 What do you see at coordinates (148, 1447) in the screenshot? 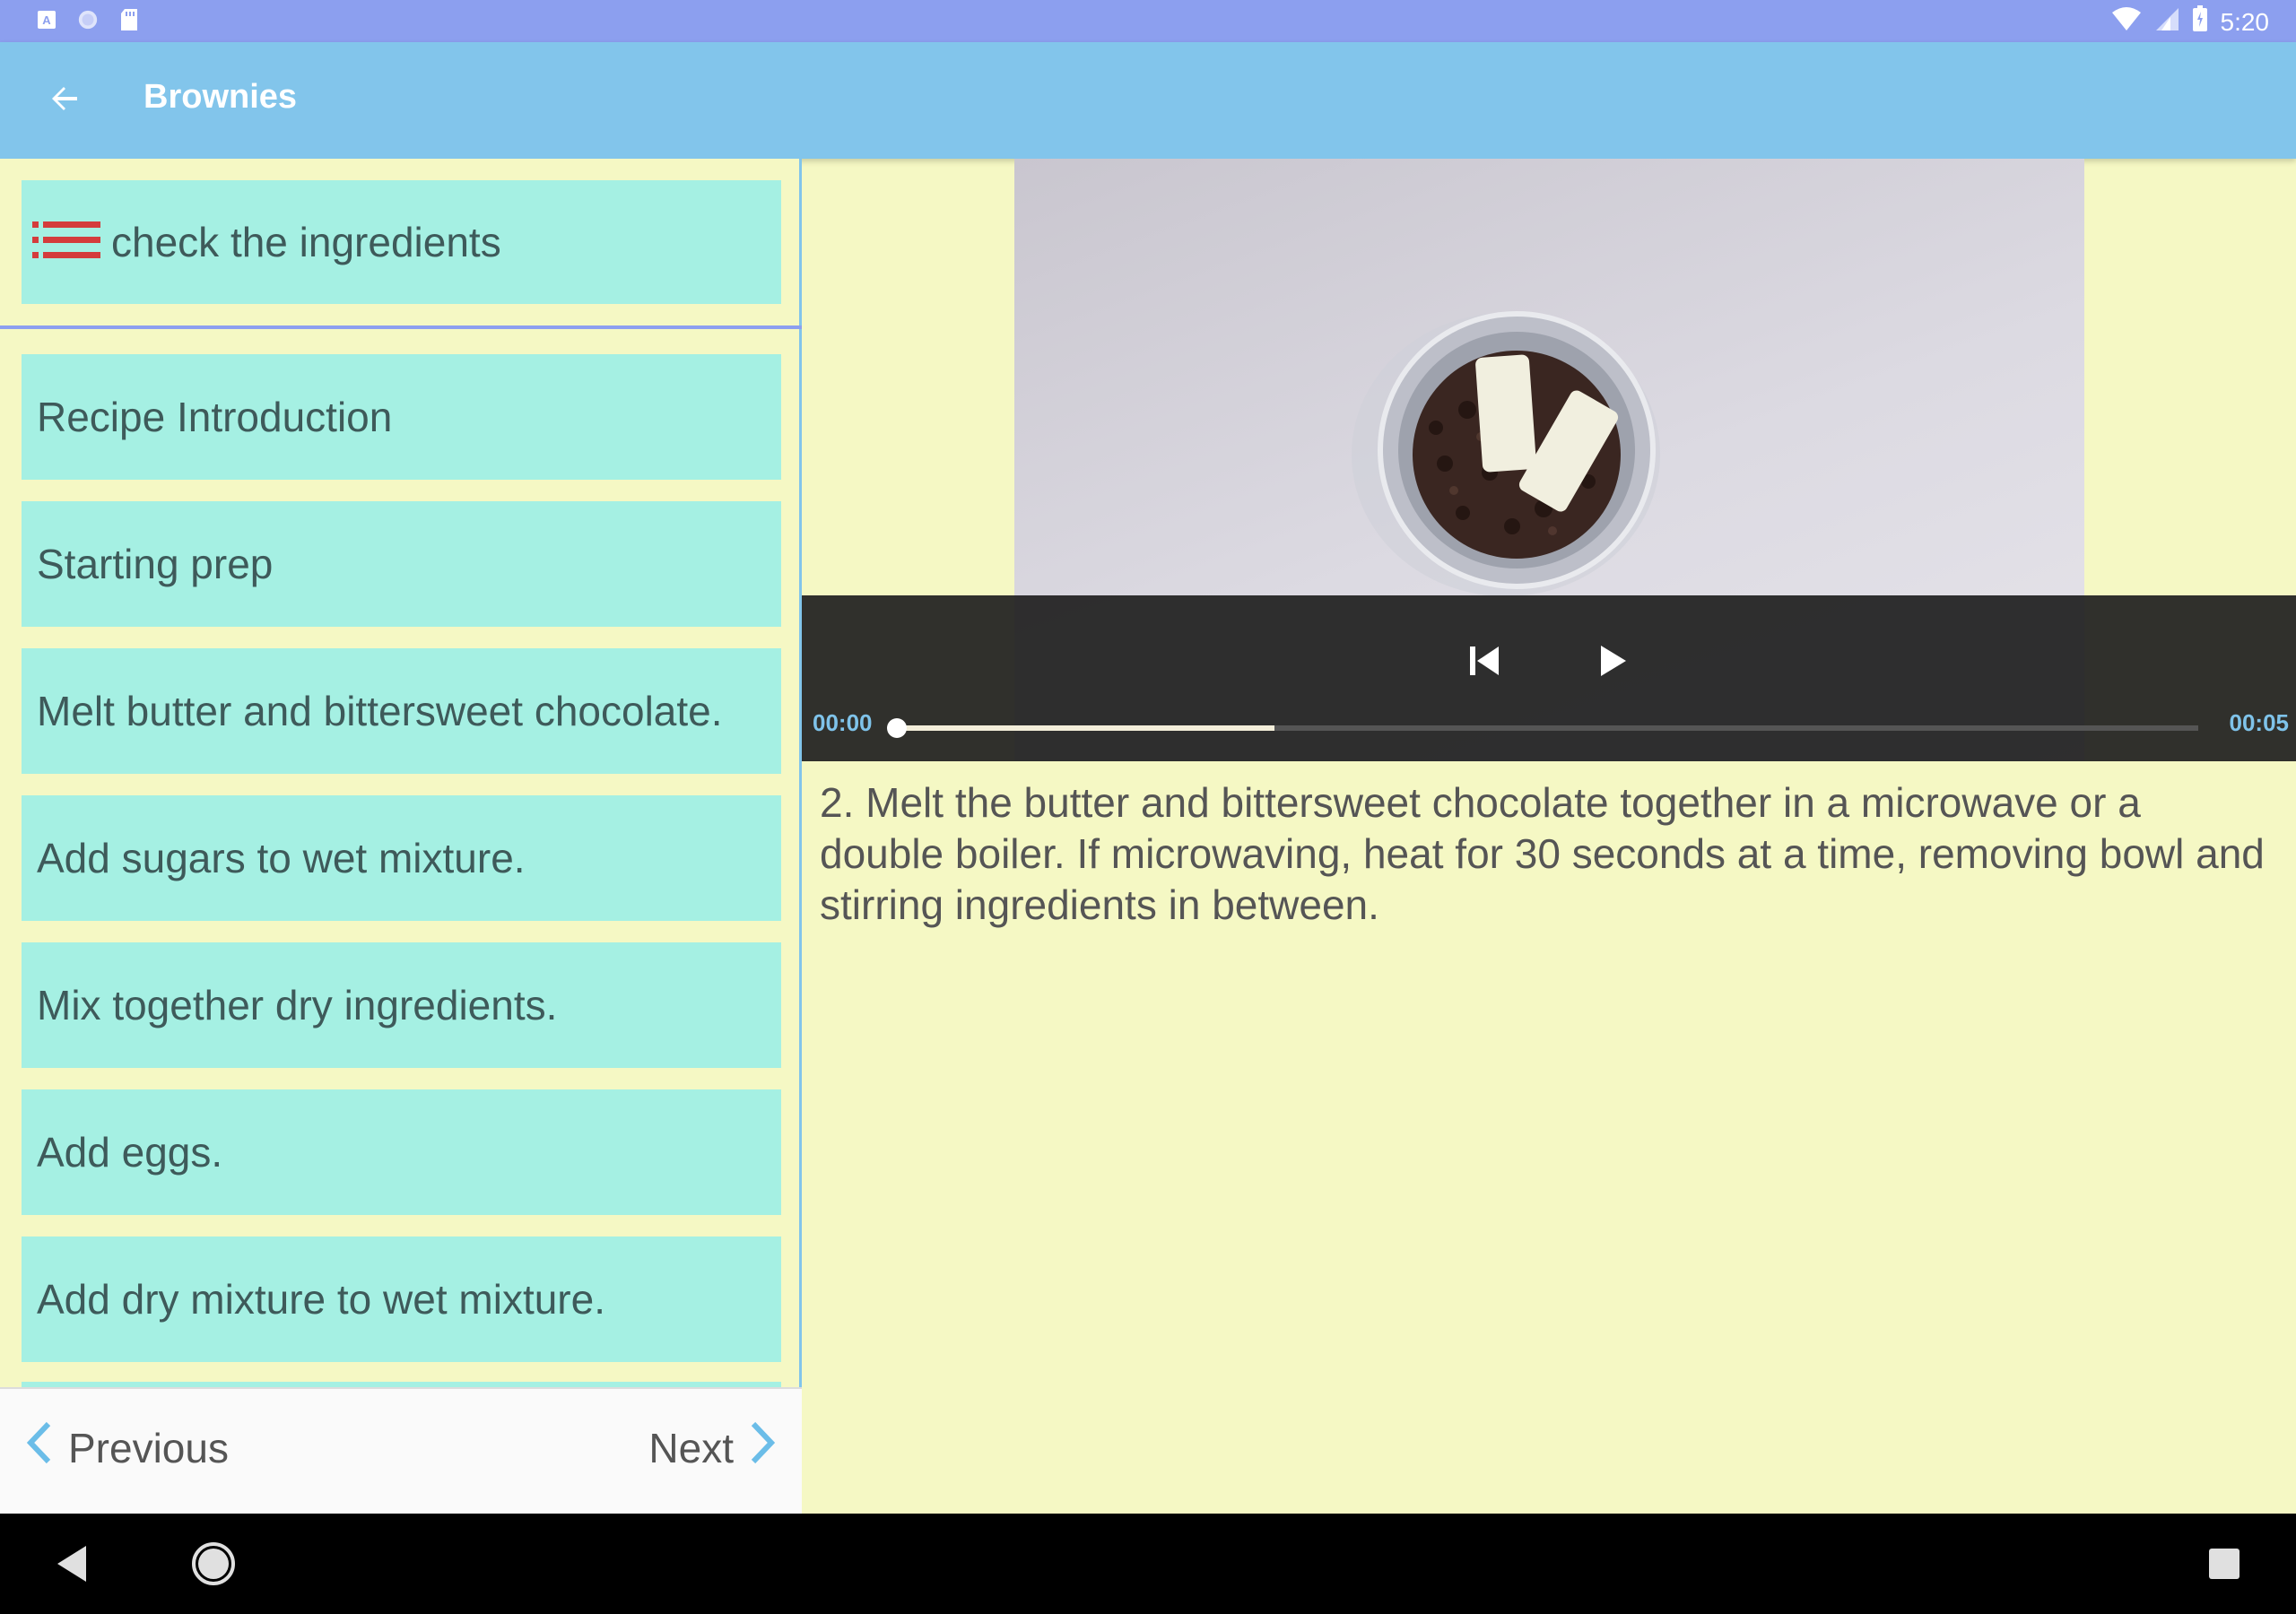
I see `previous-label: Previous` at bounding box center [148, 1447].